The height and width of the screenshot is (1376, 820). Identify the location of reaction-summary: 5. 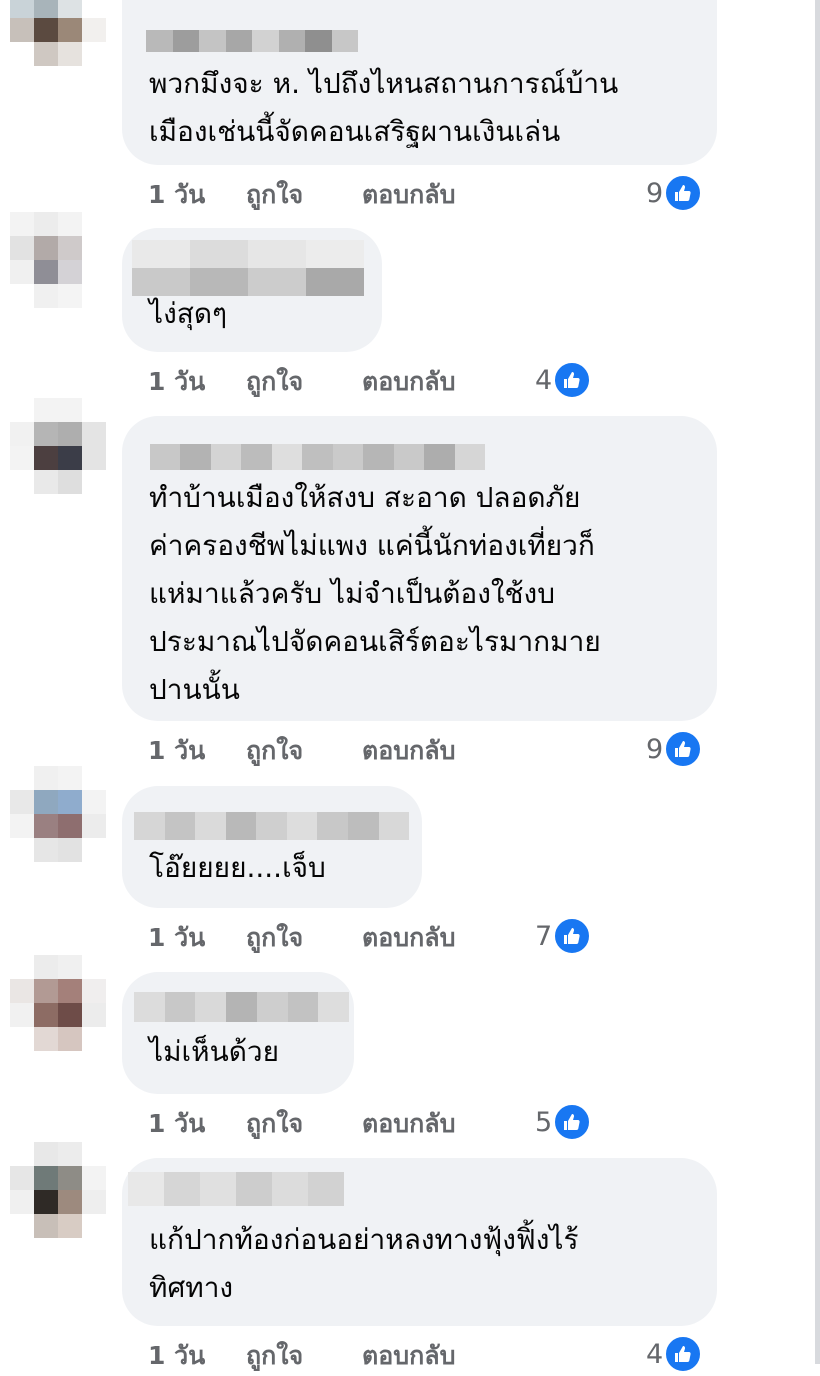
(563, 1122).